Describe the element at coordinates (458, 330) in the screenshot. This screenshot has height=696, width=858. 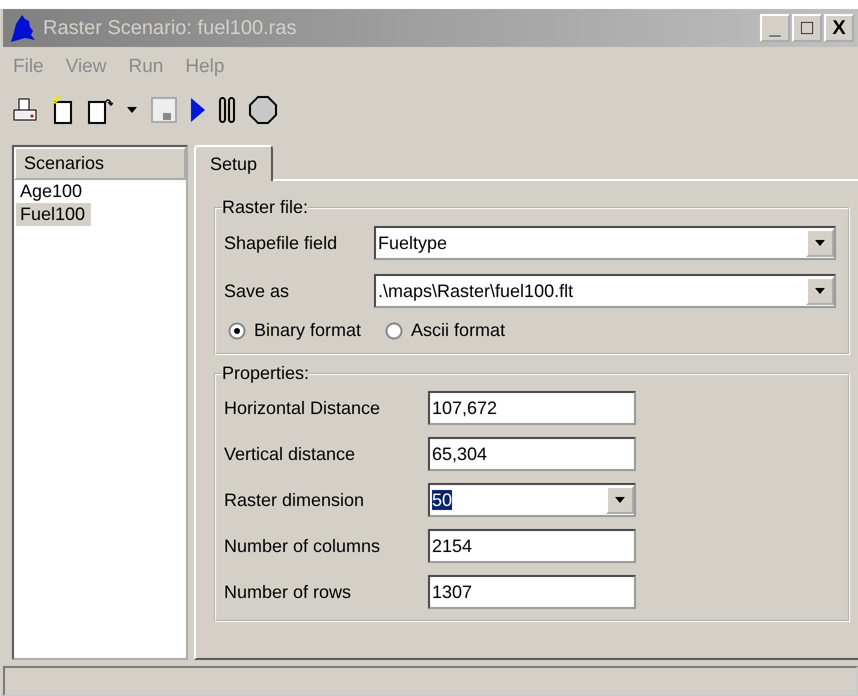
I see `radio-label: Ascii format` at that location.